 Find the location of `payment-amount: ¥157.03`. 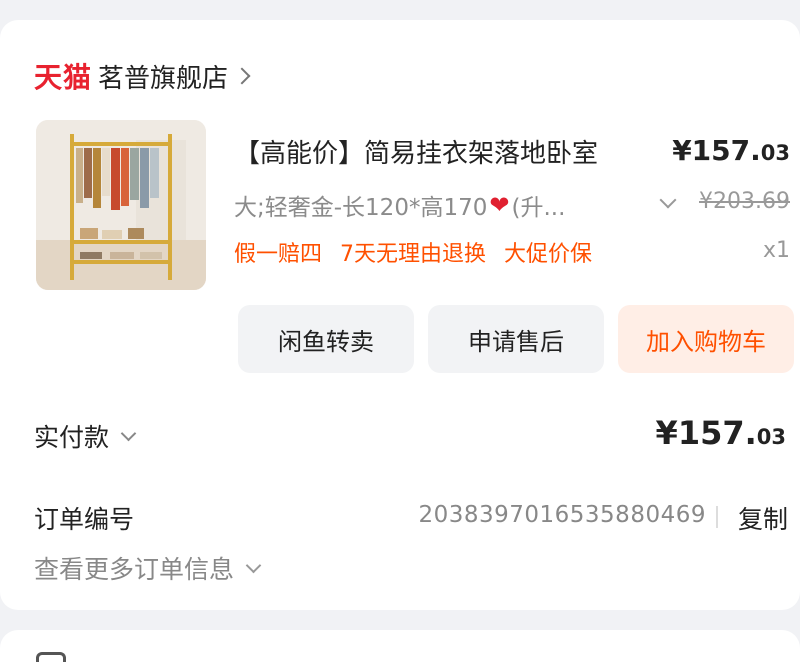

payment-amount: ¥157.03 is located at coordinates (721, 433).